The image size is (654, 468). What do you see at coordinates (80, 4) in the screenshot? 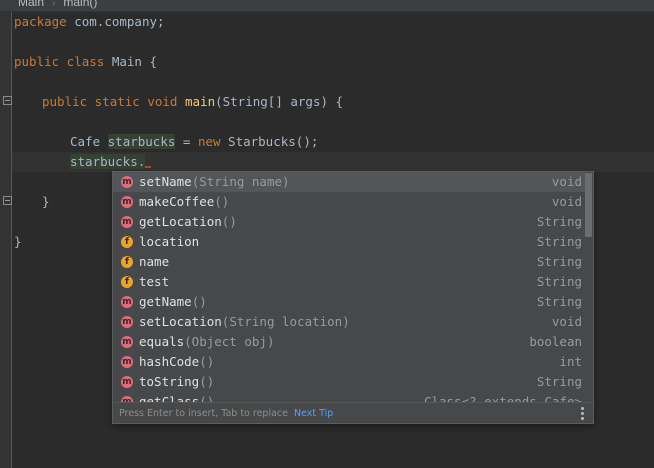
I see `breadcrumb-item-method: main()` at bounding box center [80, 4].